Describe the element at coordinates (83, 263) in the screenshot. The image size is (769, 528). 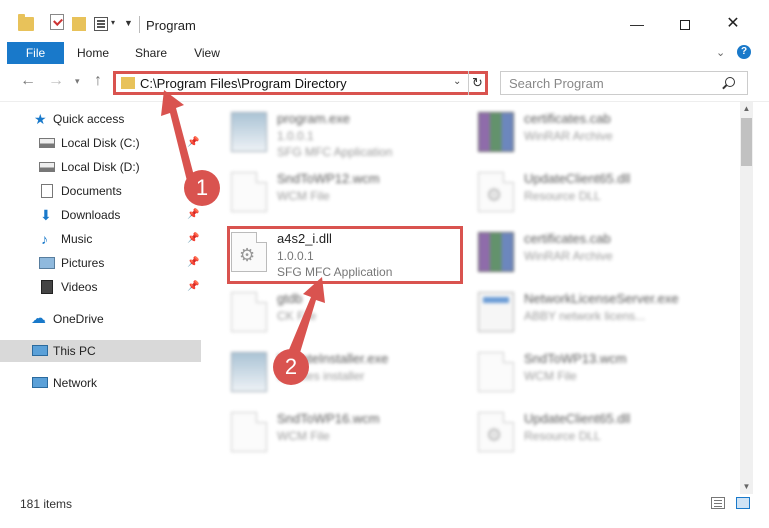
I see `sidebar-item-label: Pictures` at that location.